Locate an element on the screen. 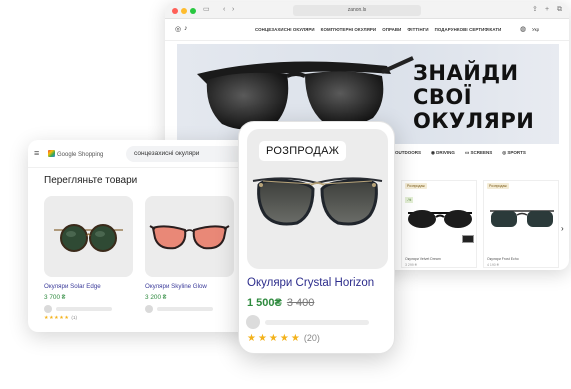 The width and height of the screenshot is (571, 389). section-title: Перегляньте товари is located at coordinates (91, 180).